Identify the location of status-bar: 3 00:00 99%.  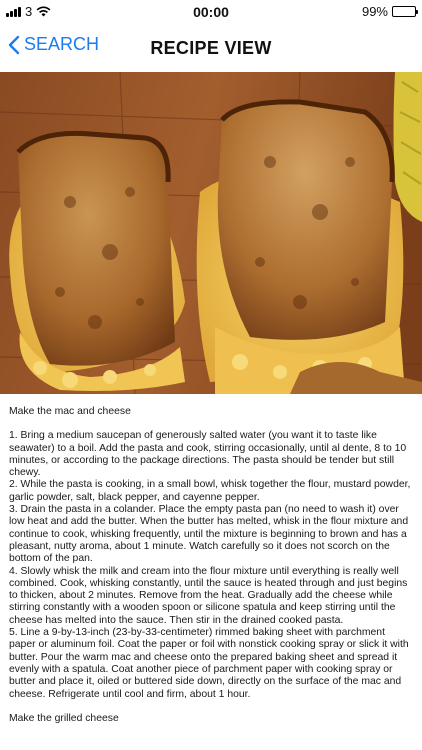
(211, 12).